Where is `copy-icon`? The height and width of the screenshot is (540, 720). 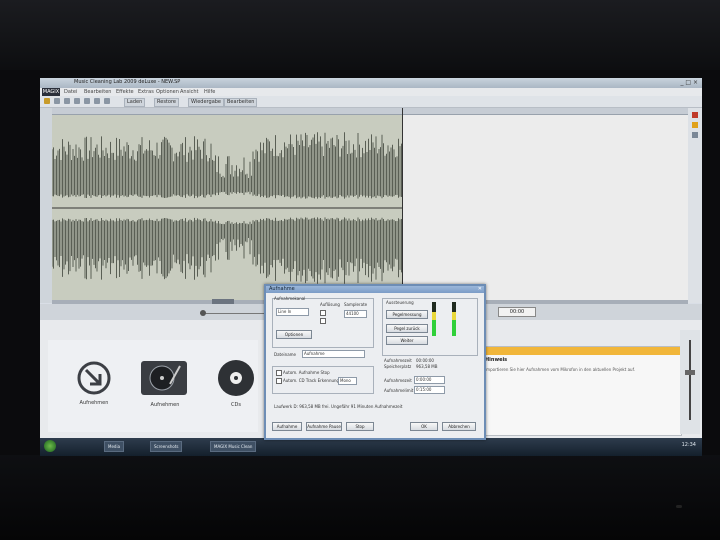
copy-icon is located at coordinates (97, 101).